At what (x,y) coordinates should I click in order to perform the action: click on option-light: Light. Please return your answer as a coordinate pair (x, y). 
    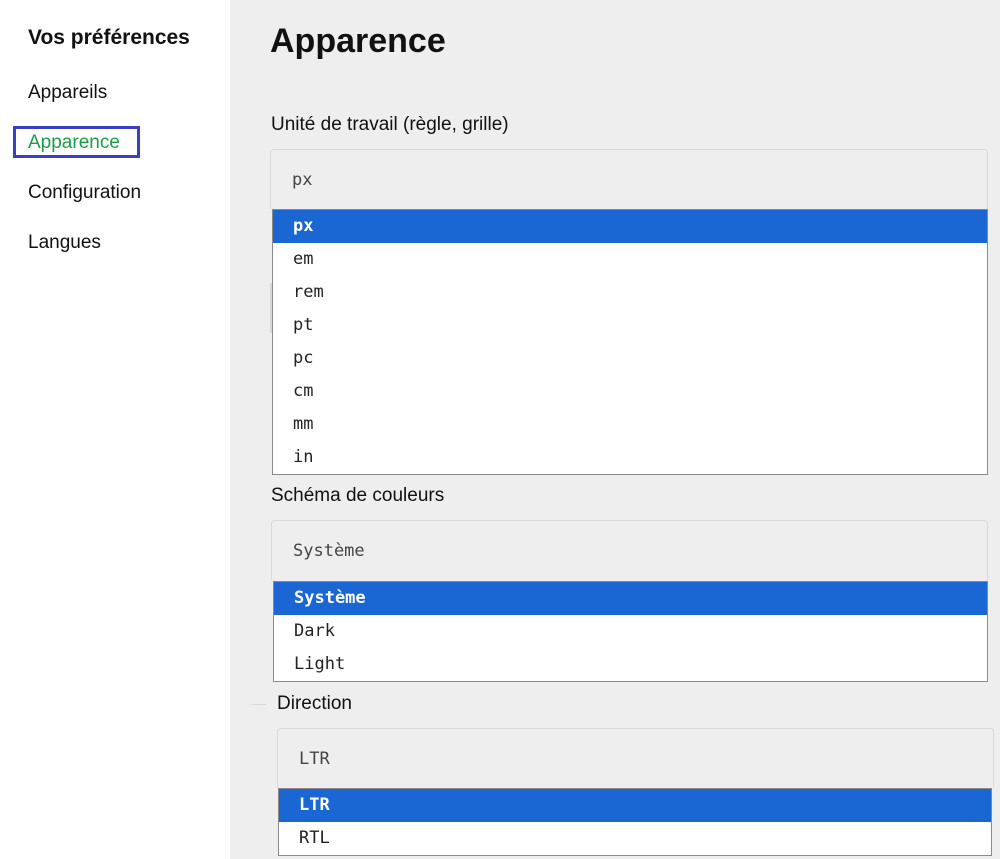
    Looking at the image, I should click on (630, 664).